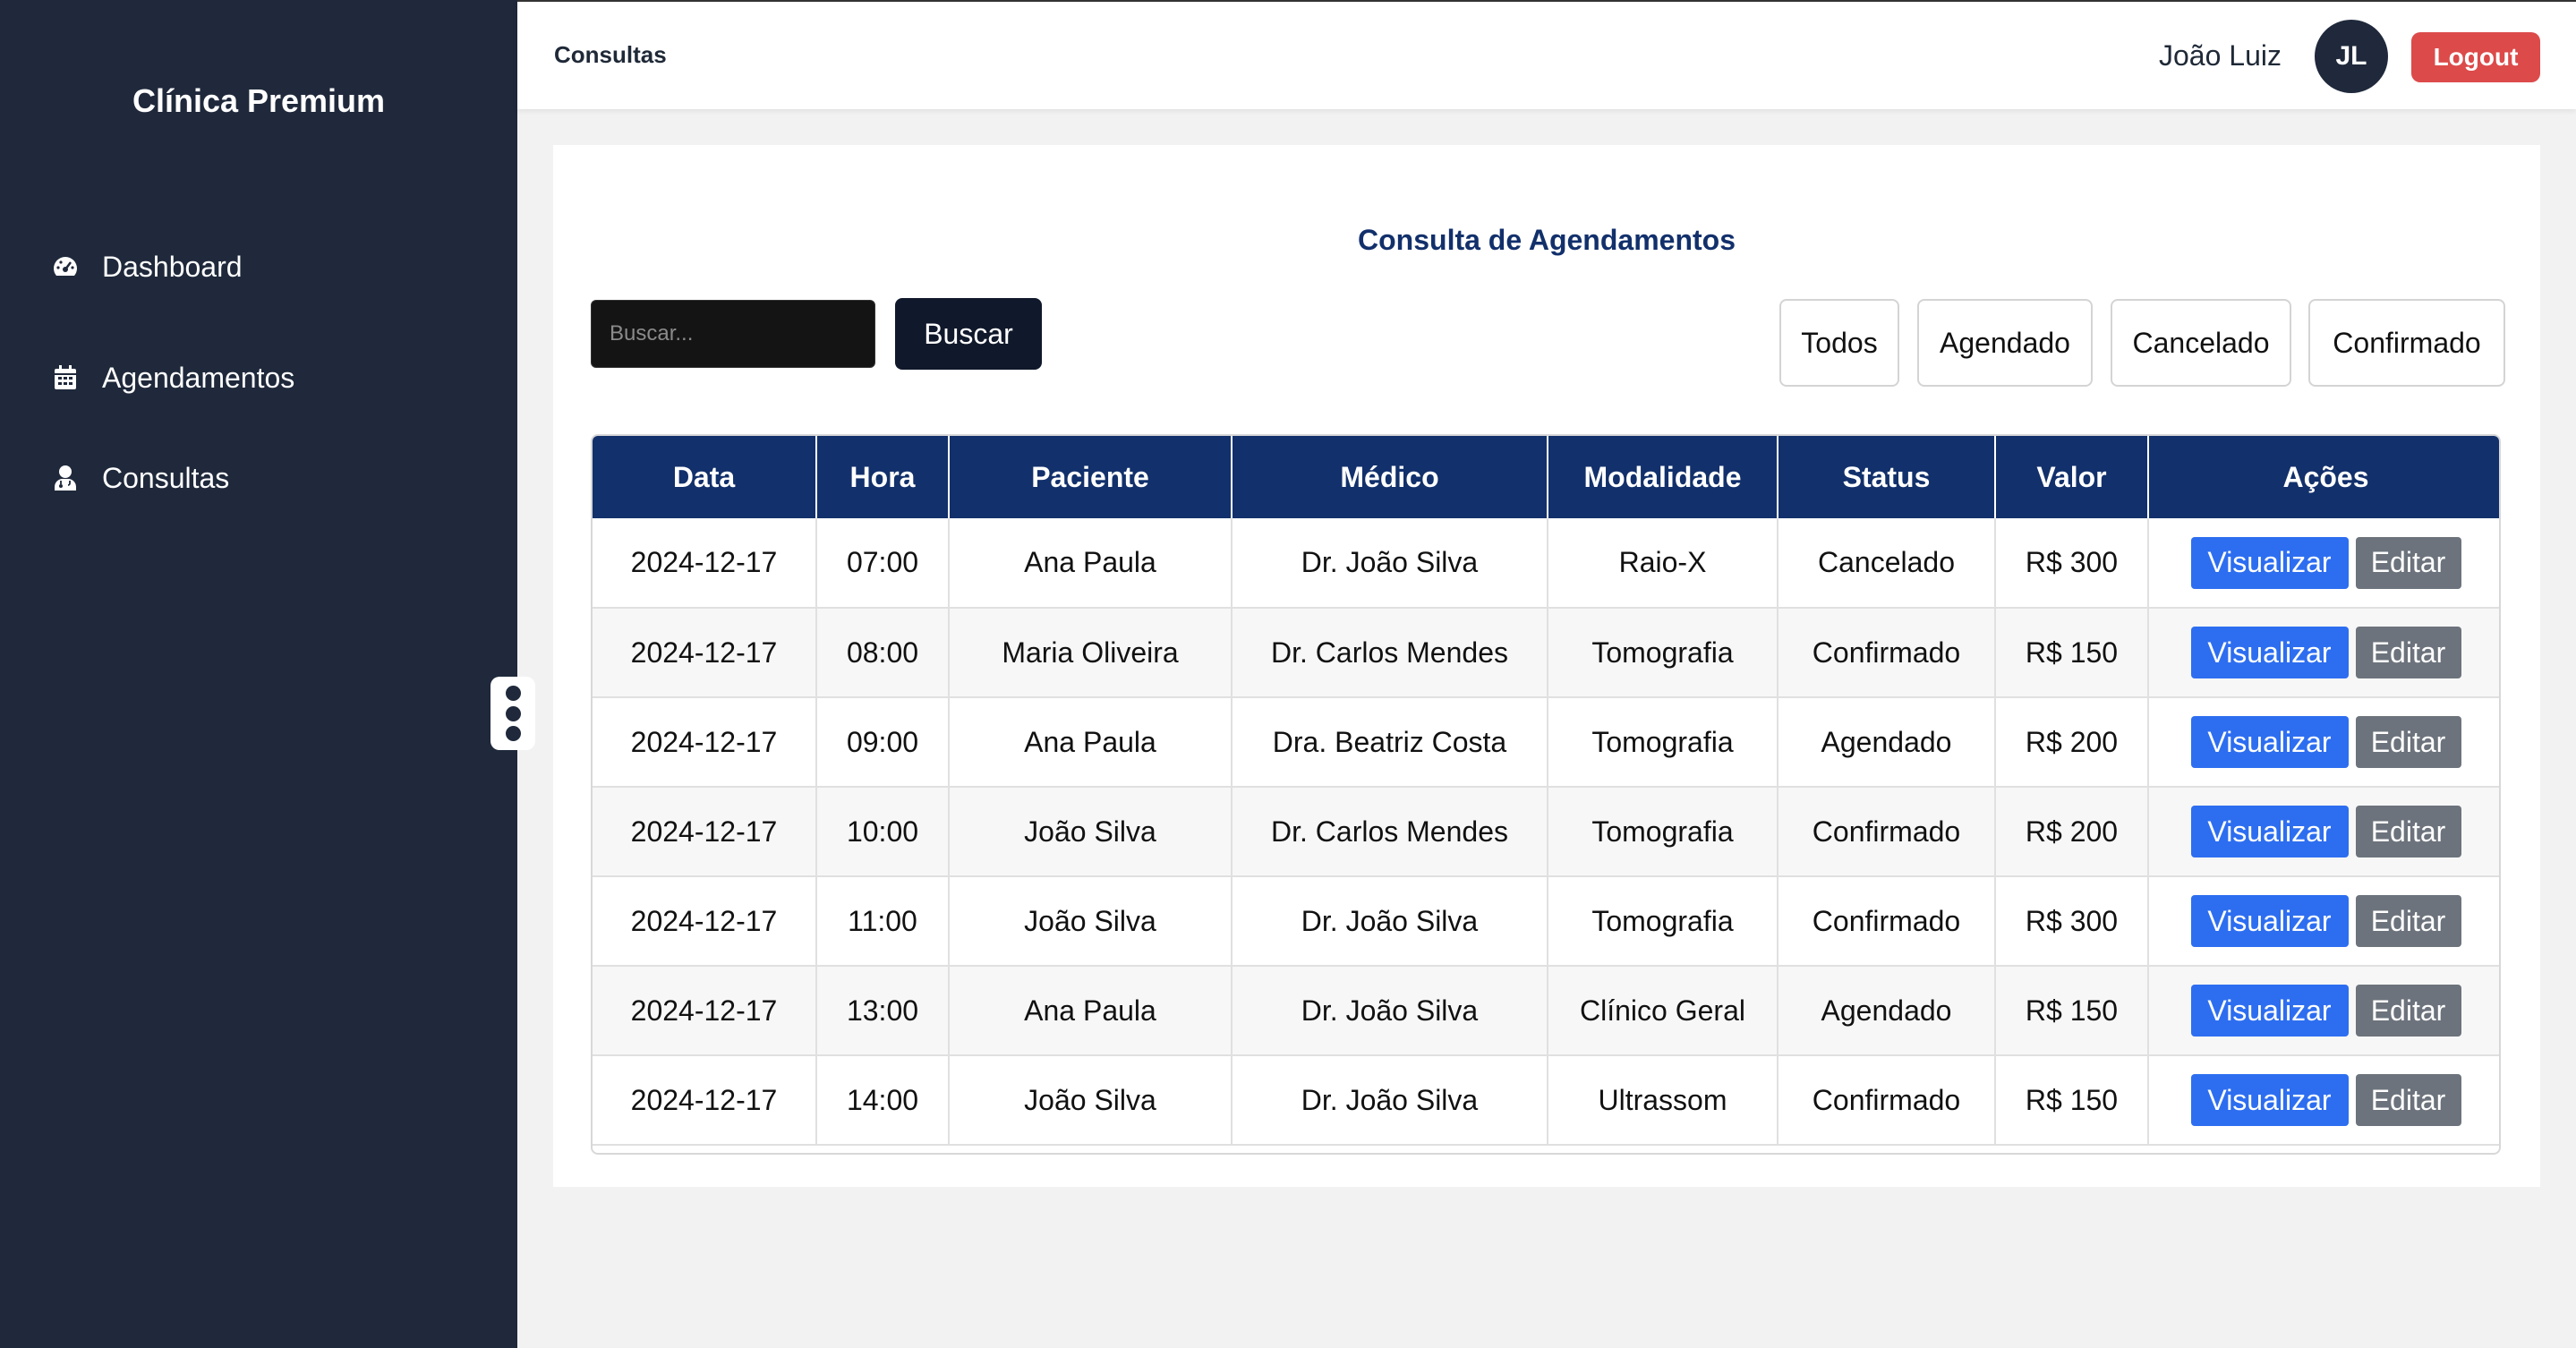  Describe the element at coordinates (1091, 653) in the screenshot. I see `cell-patient: Maria Oliveira` at that location.